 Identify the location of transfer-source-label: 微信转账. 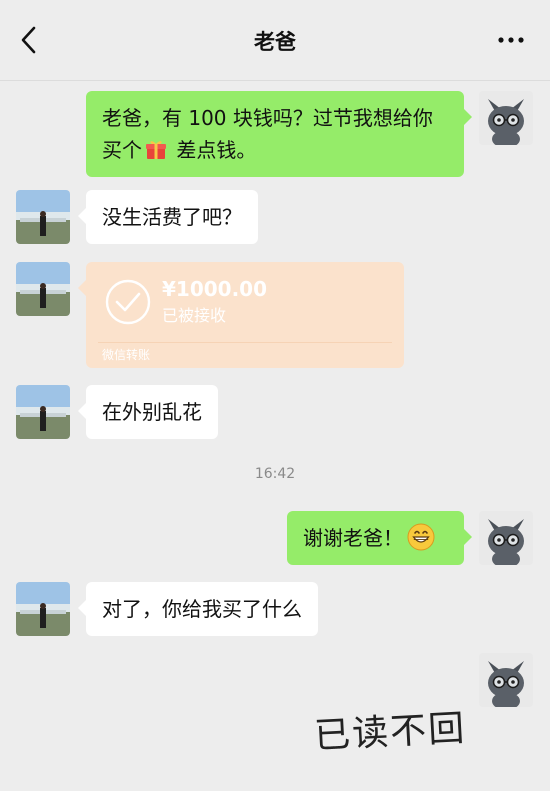
(126, 355).